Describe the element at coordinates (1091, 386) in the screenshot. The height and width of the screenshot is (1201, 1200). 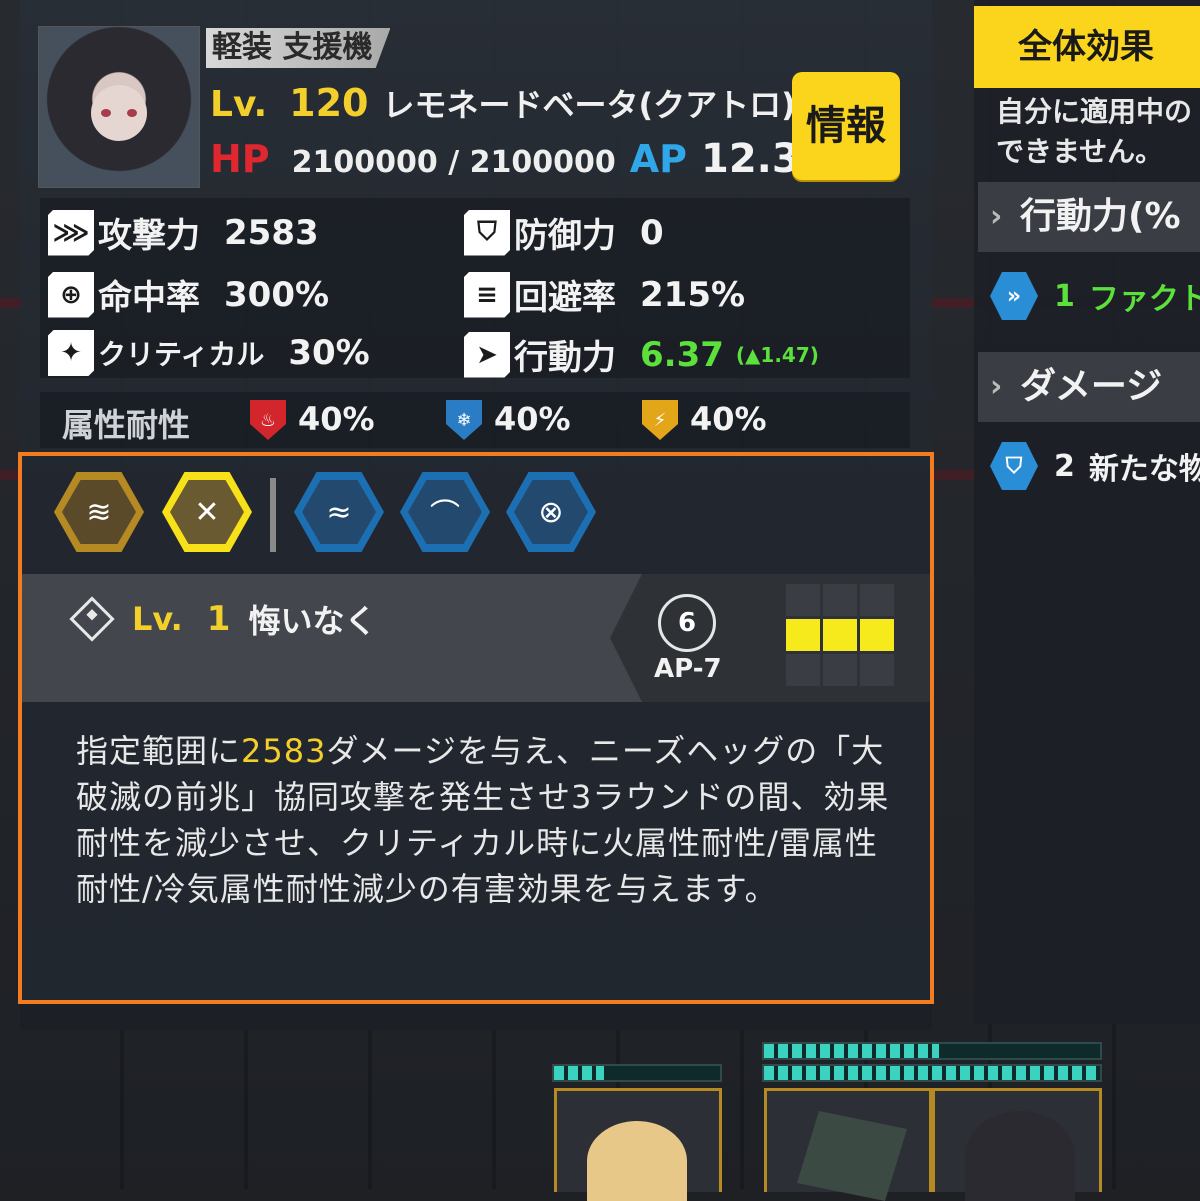
I see `section-title: ダメージ` at that location.